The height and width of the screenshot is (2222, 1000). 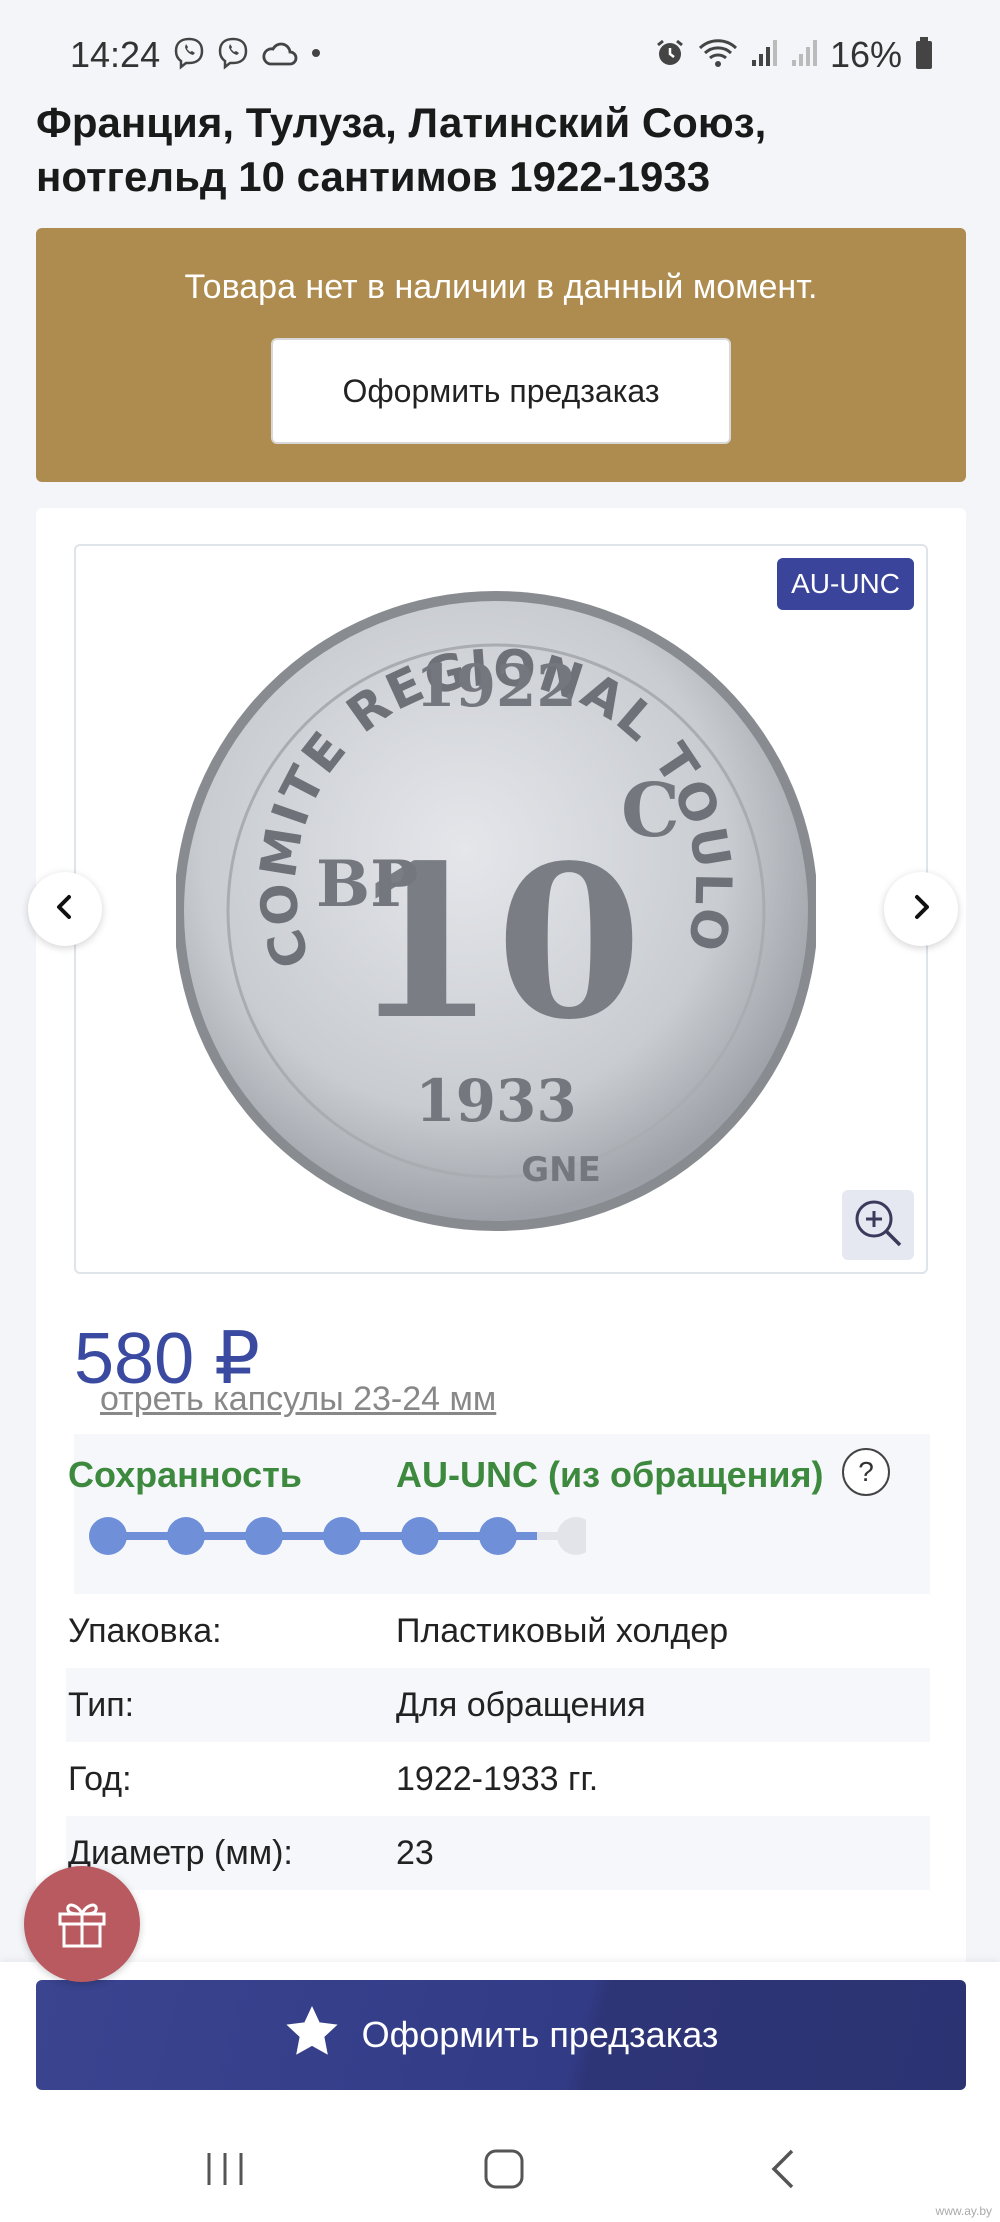 I want to click on spec-key: Год:, so click(x=100, y=1779).